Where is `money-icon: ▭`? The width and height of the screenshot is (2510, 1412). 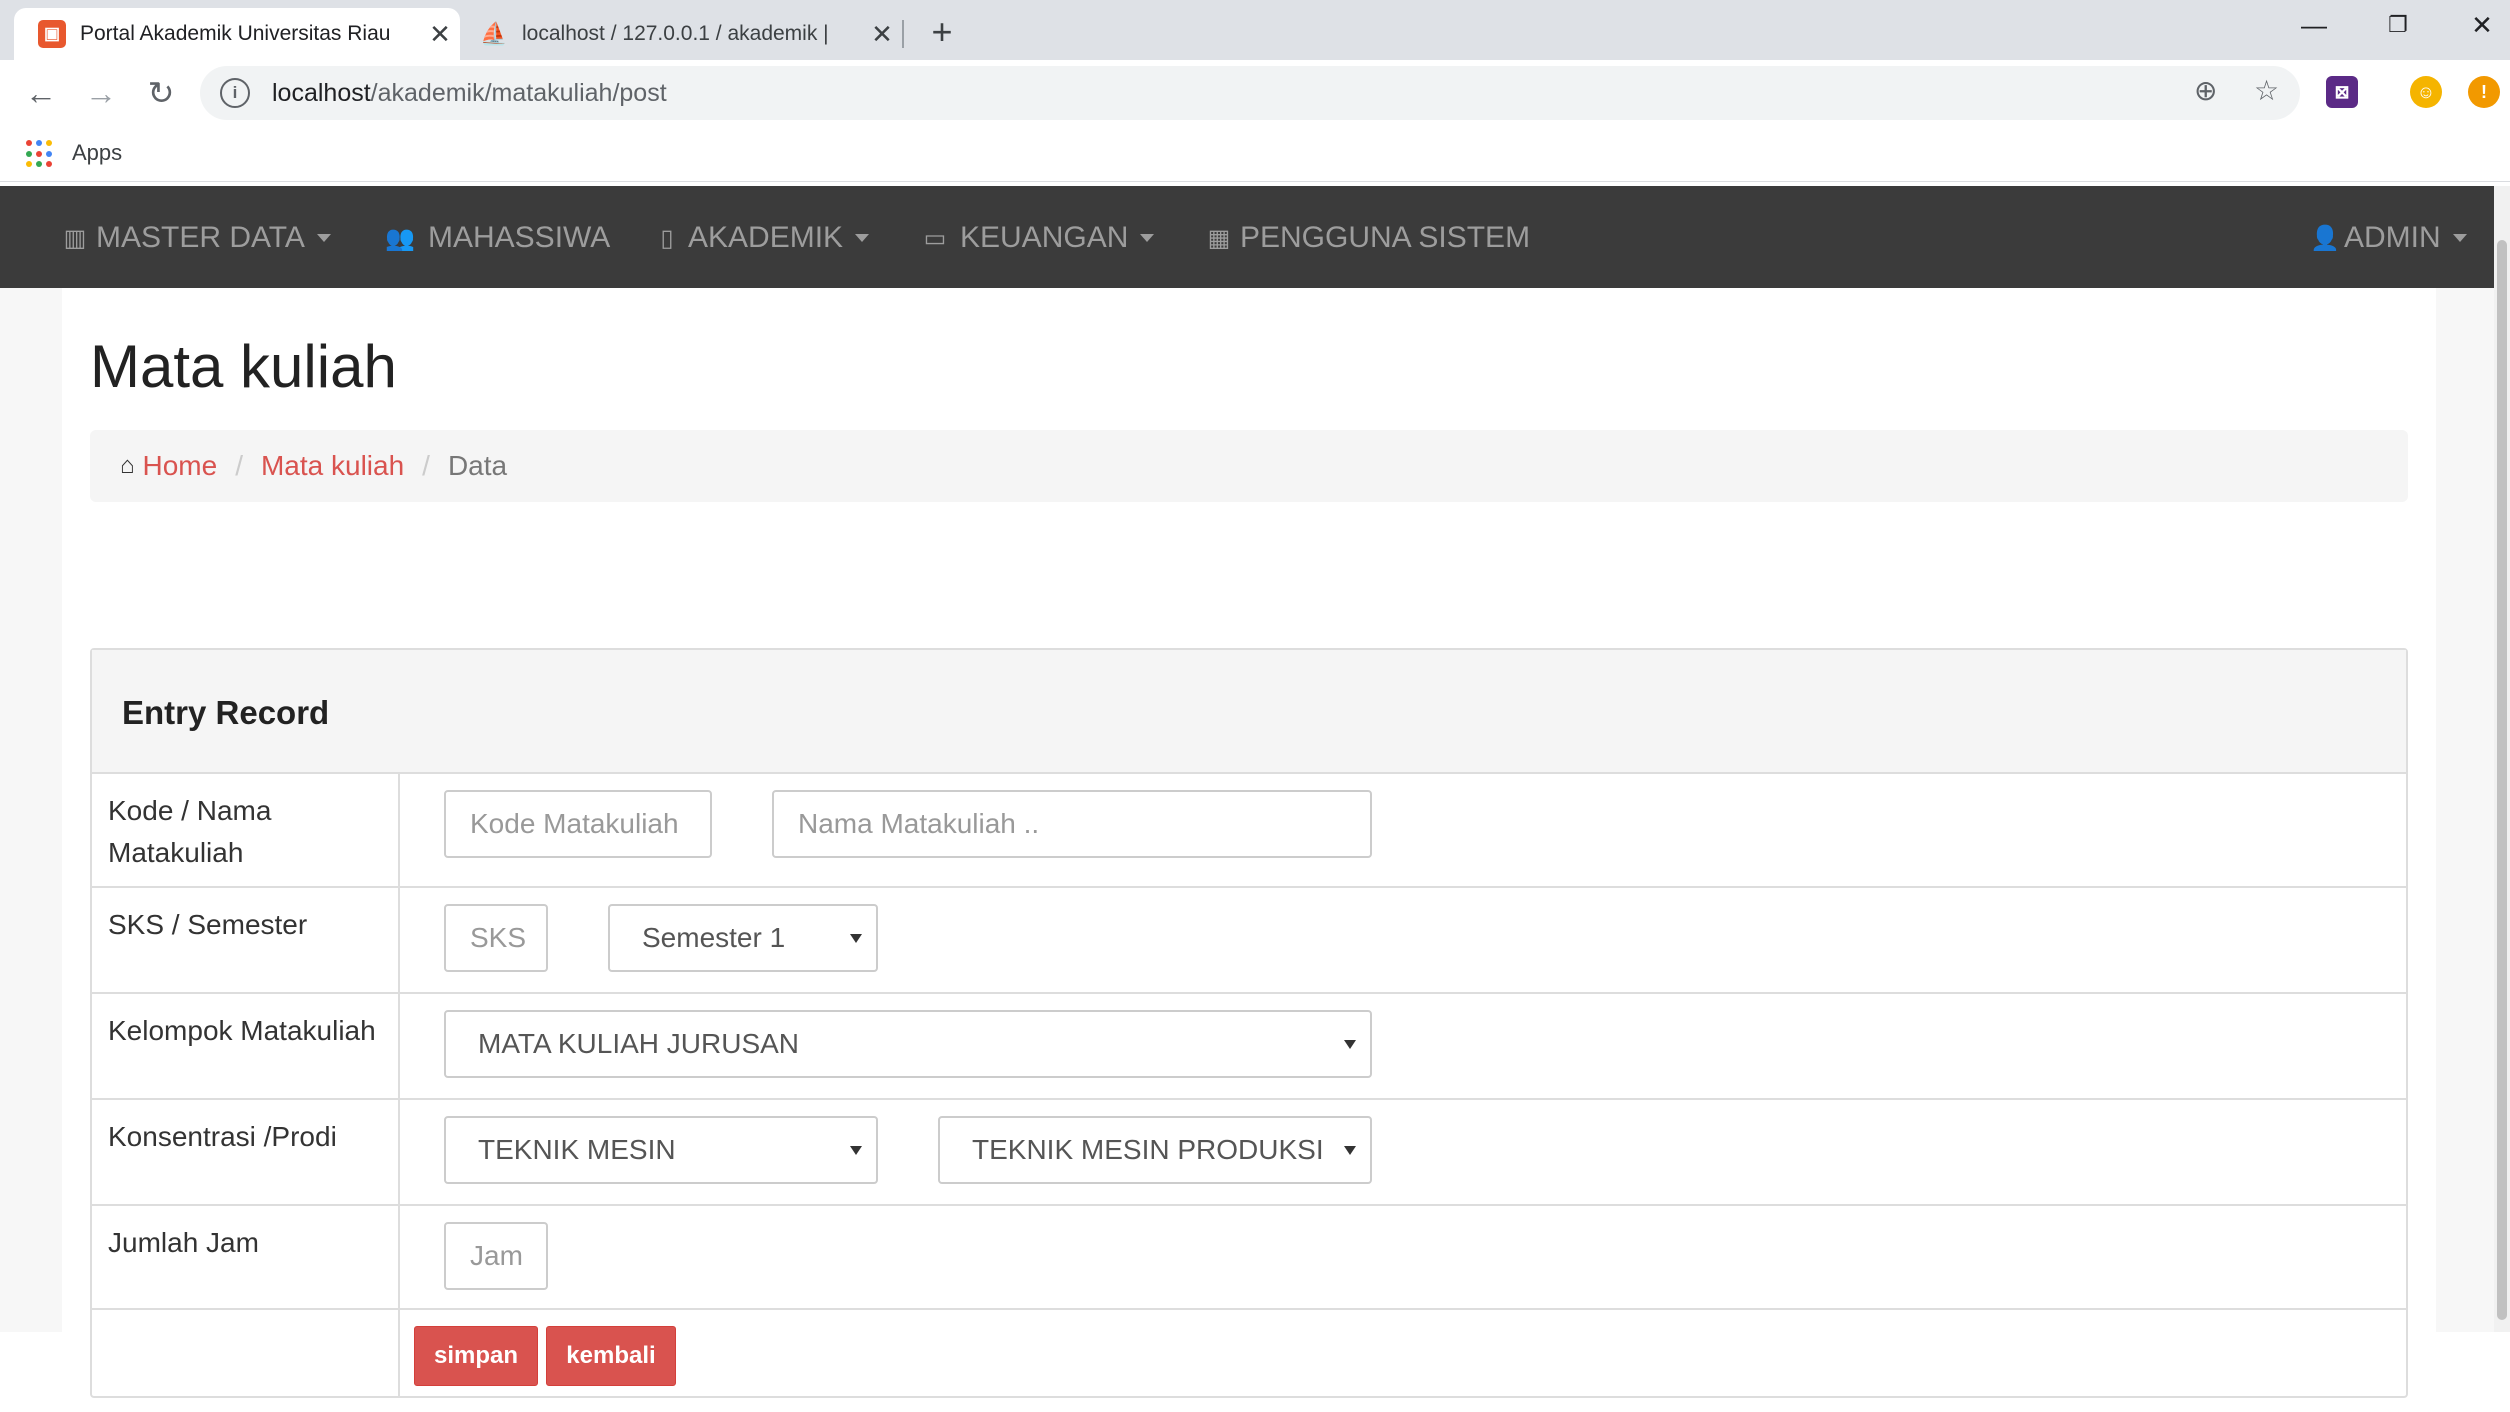 money-icon: ▭ is located at coordinates (935, 238).